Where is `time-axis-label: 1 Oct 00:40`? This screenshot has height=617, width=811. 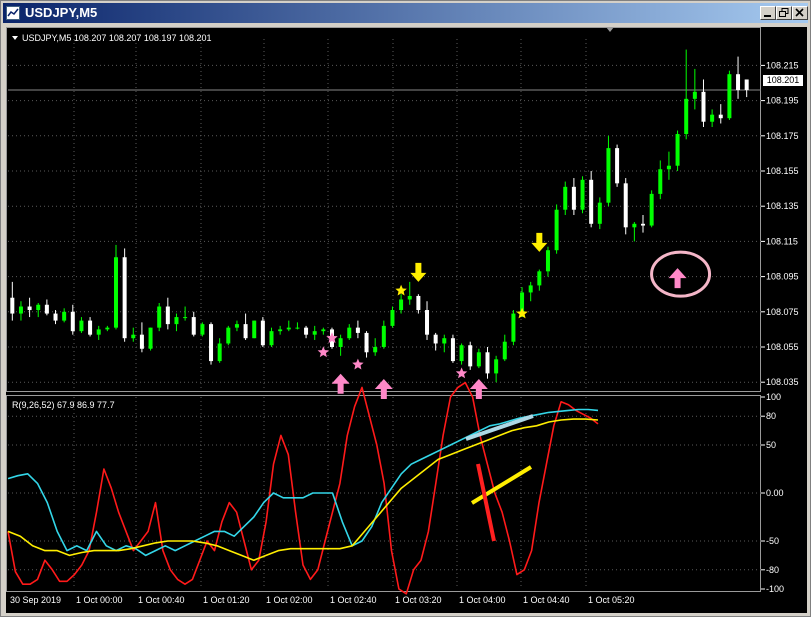 time-axis-label: 1 Oct 00:40 is located at coordinates (161, 600).